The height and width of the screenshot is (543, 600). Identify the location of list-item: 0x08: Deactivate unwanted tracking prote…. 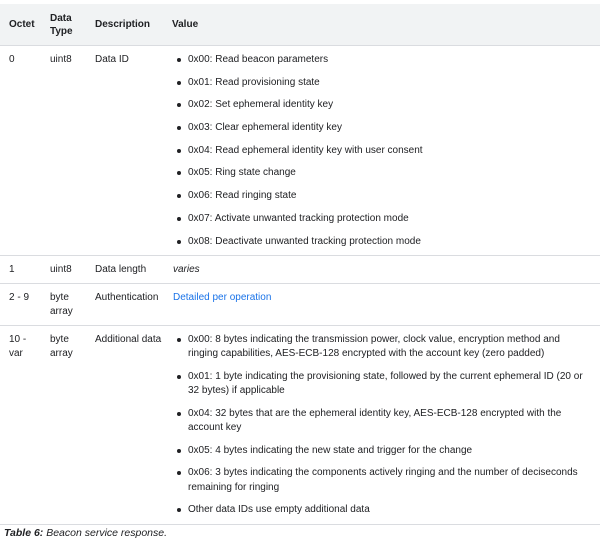
(382, 242).